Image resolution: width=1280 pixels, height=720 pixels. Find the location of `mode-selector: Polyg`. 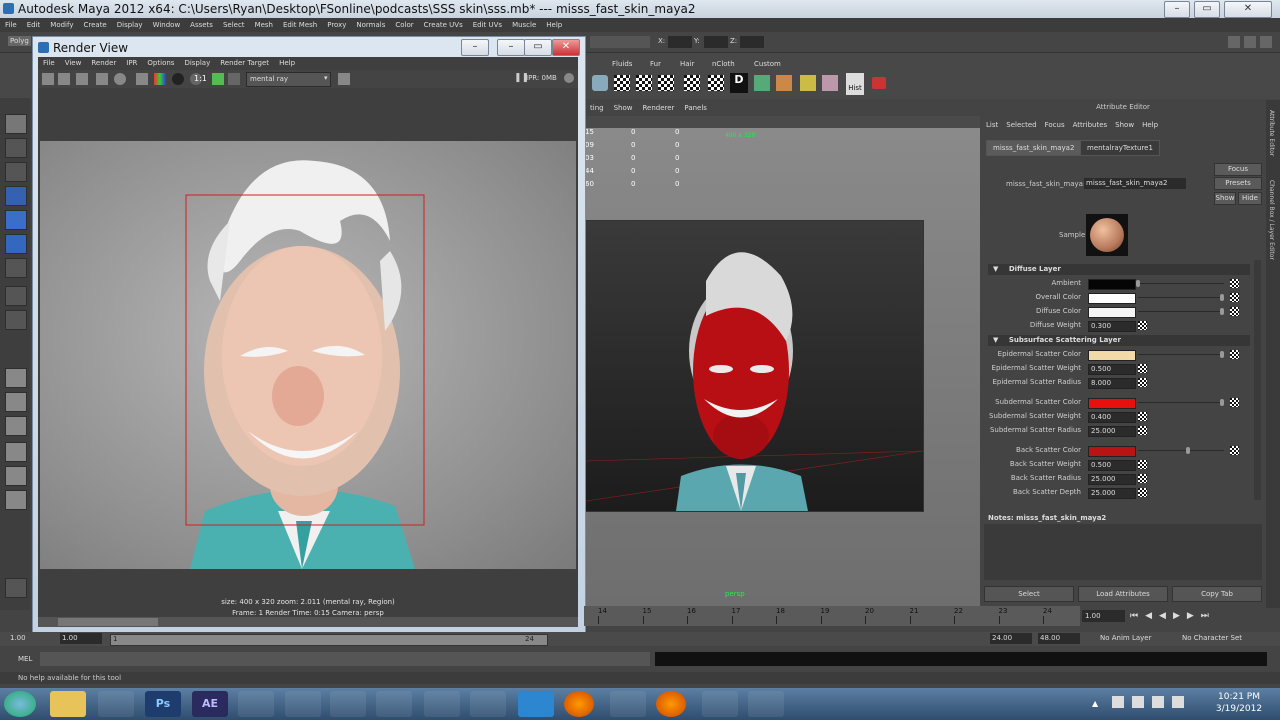

mode-selector: Polyg is located at coordinates (19, 41).